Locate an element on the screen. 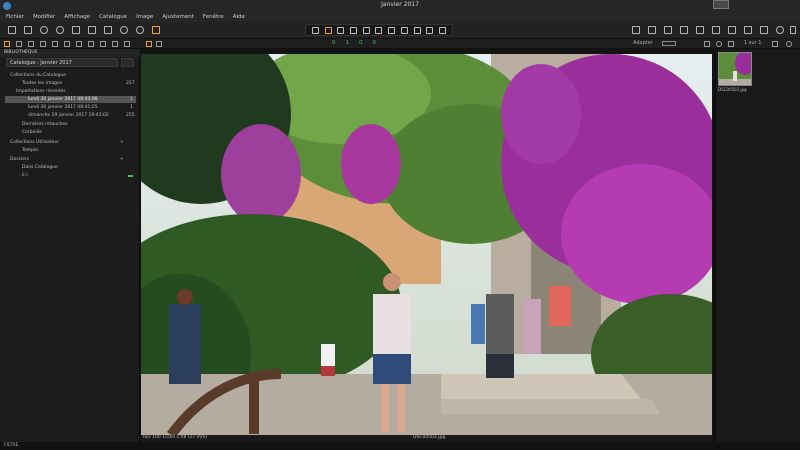 The height and width of the screenshot is (450, 800). drive-status-indicator is located at coordinates (130, 176).